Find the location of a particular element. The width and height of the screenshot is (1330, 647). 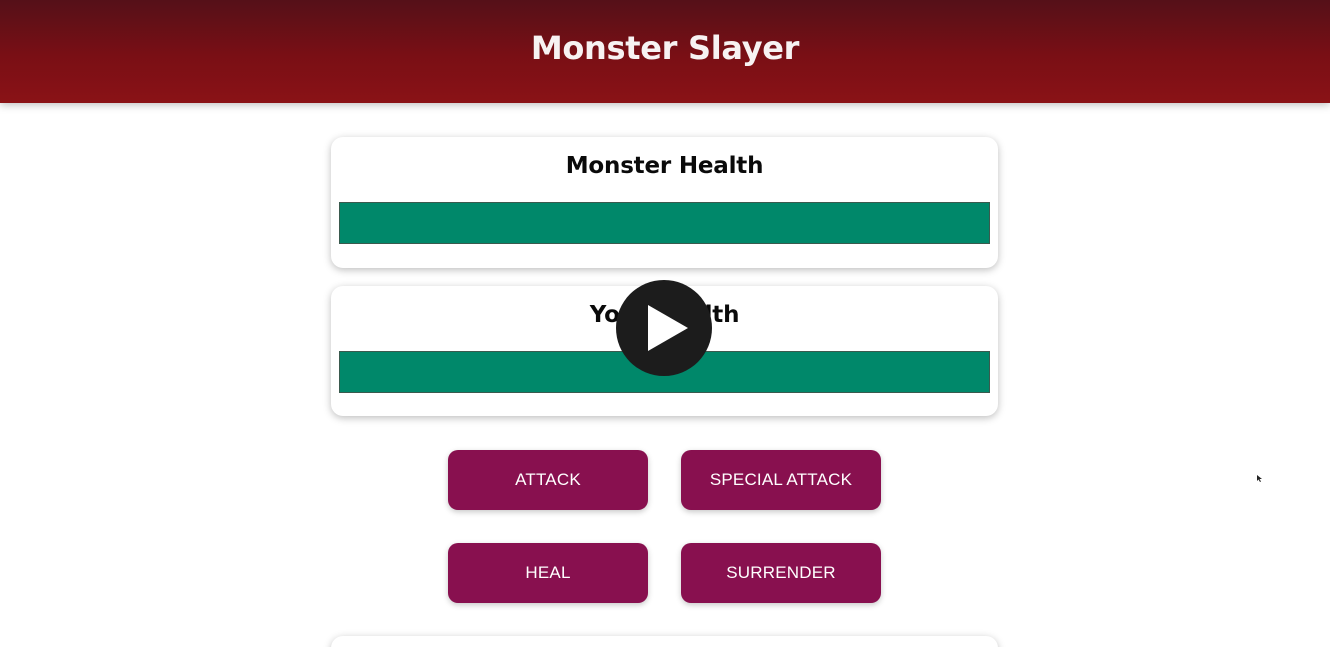

special-attack-button: SPECIAL ATTACK is located at coordinates (781, 480).